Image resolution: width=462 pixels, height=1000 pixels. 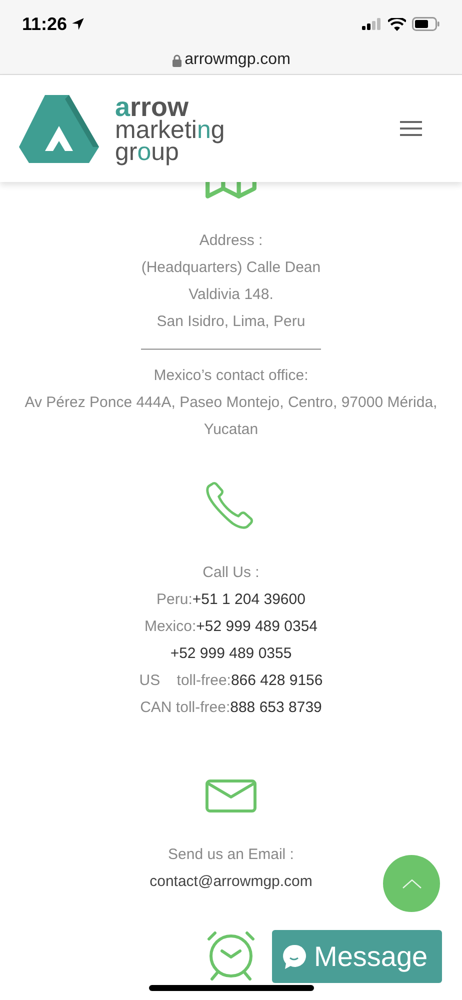 What do you see at coordinates (231, 654) in the screenshot?
I see `phone-number: +52 999 489 0355` at bounding box center [231, 654].